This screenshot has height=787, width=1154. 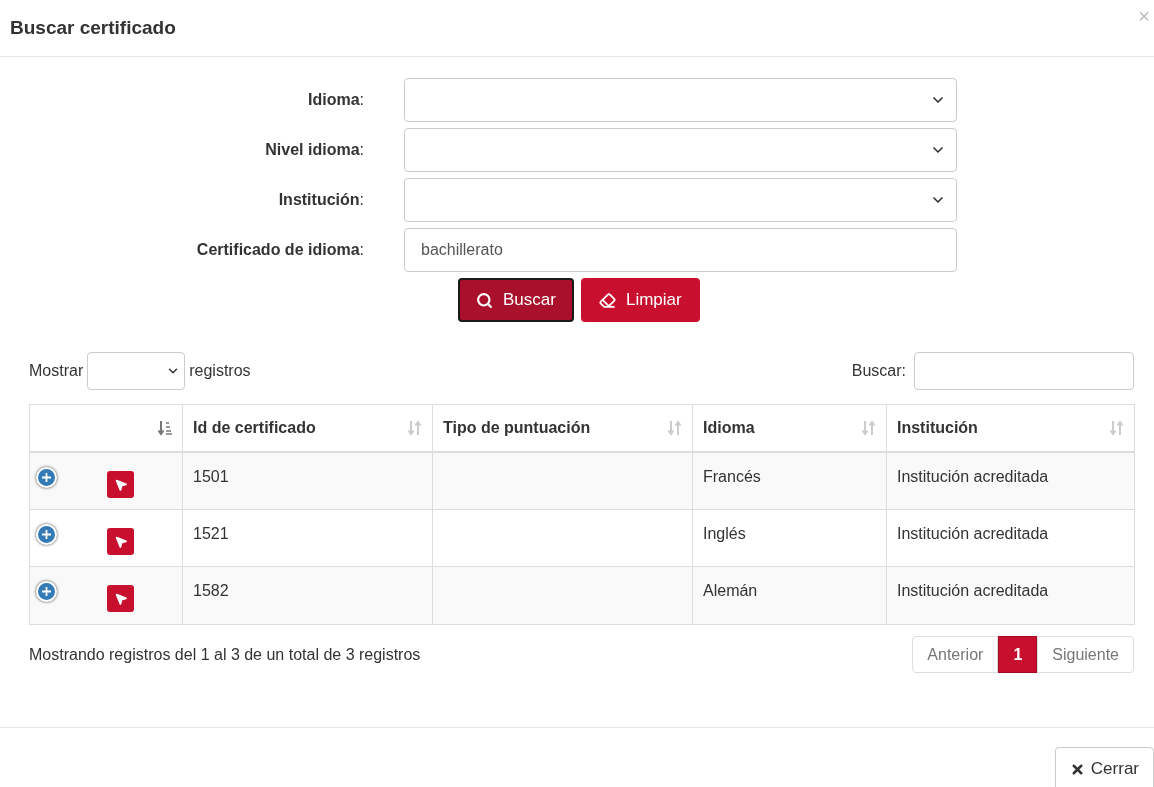 I want to click on search-label: Buscar:, so click(x=878, y=371).